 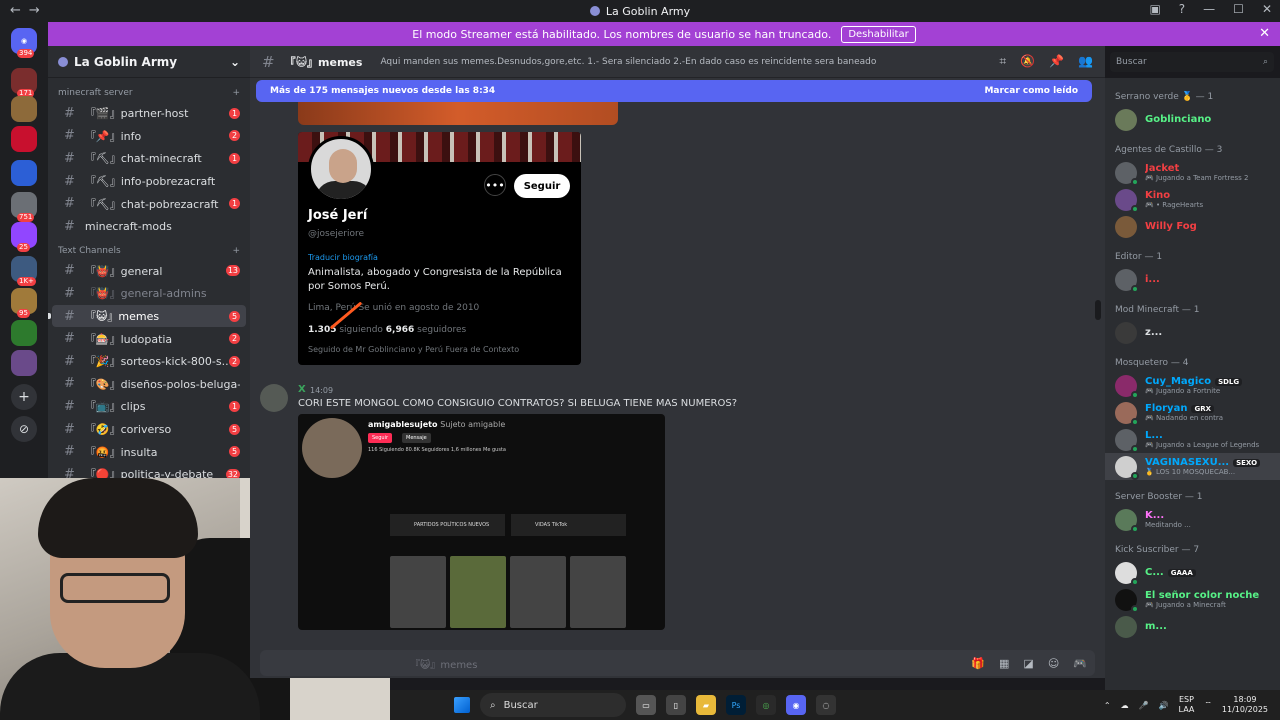 What do you see at coordinates (1080, 663) in the screenshot?
I see `apps-icon: 🎮` at bounding box center [1080, 663].